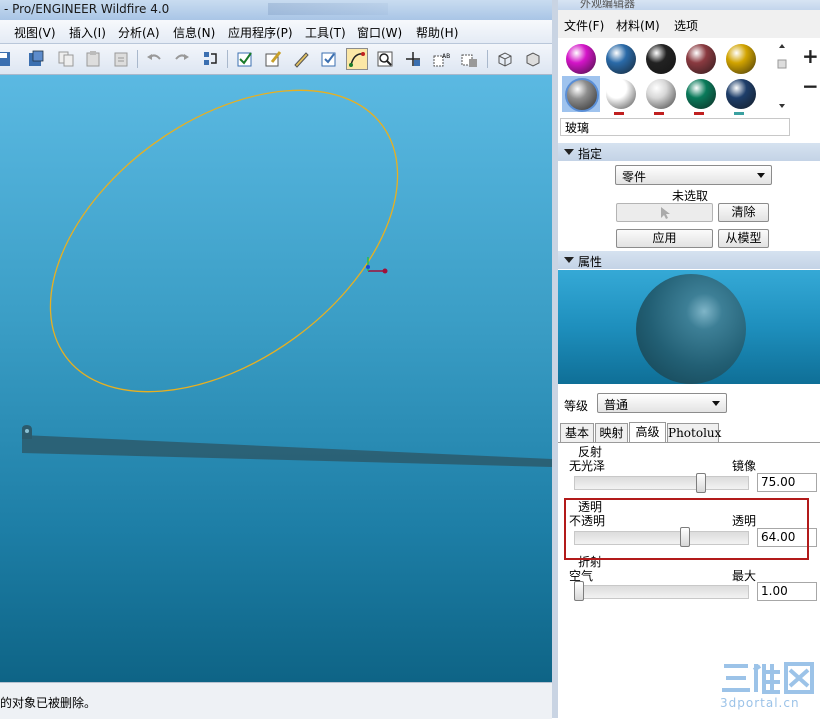 The image size is (820, 719). What do you see at coordinates (590, 154) in the screenshot?
I see `assign-section-title: 指定` at bounding box center [590, 154].